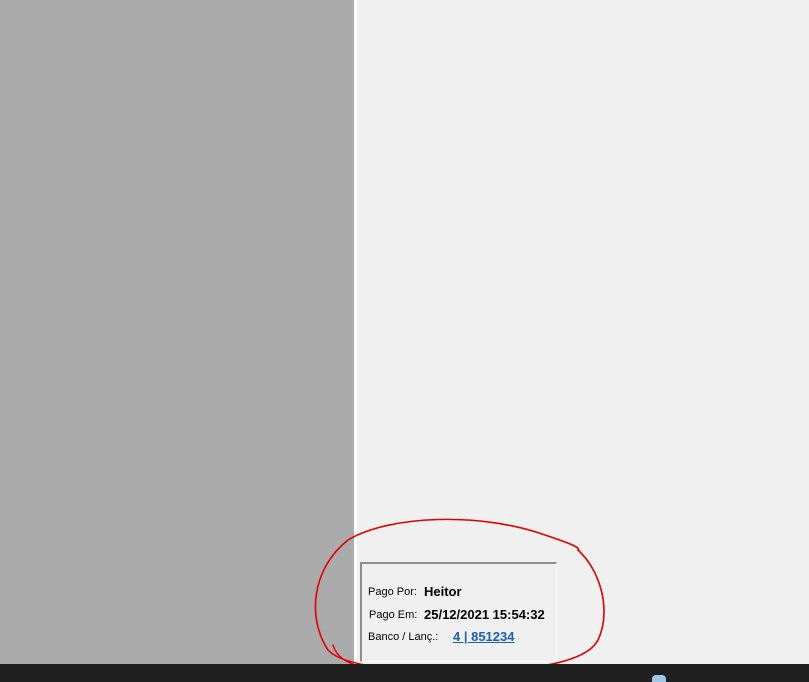 The image size is (809, 682). What do you see at coordinates (393, 615) in the screenshot?
I see `paid-at-label: Pago Em:` at bounding box center [393, 615].